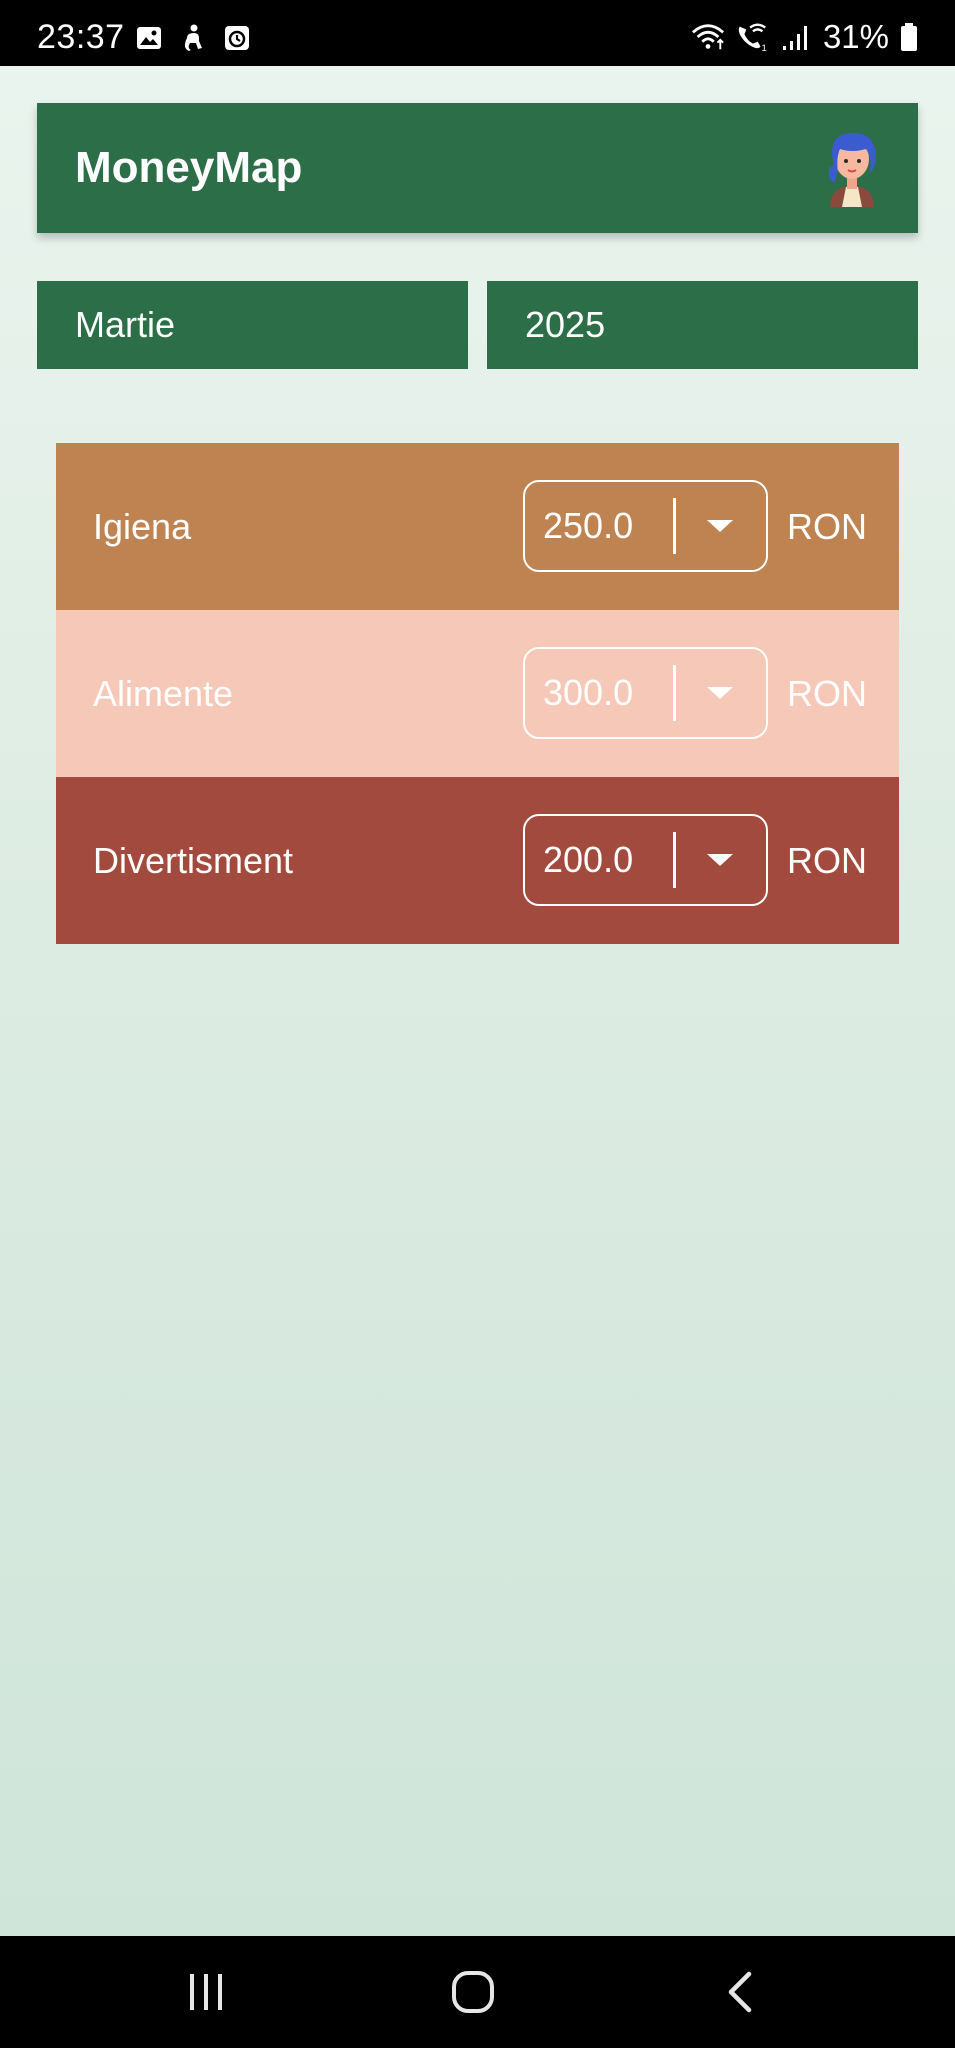 This screenshot has width=955, height=2048. I want to click on svg-text: 1, so click(763, 48).